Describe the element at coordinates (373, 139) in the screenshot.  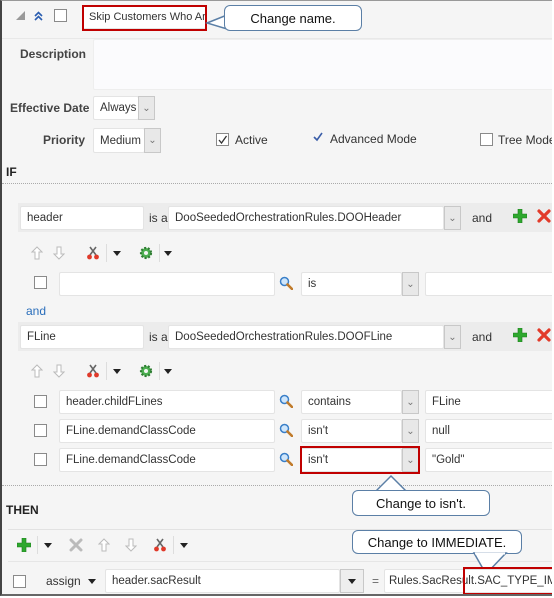
I see `advanced-mode-label: Advanced Mode` at that location.